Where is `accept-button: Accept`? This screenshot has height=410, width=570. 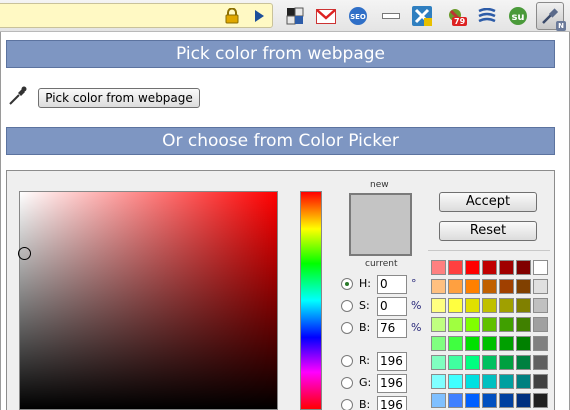
accept-button: Accept is located at coordinates (488, 202).